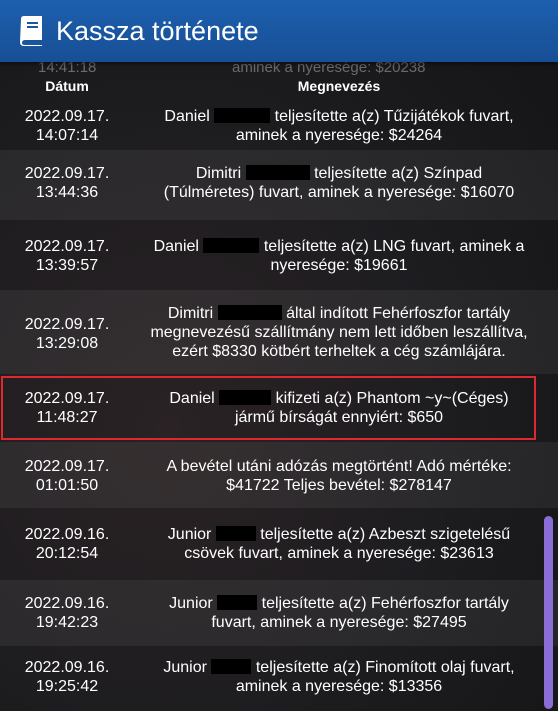 The image size is (558, 711). Describe the element at coordinates (279, 31) in the screenshot. I see `title-bar: Kassza története` at that location.